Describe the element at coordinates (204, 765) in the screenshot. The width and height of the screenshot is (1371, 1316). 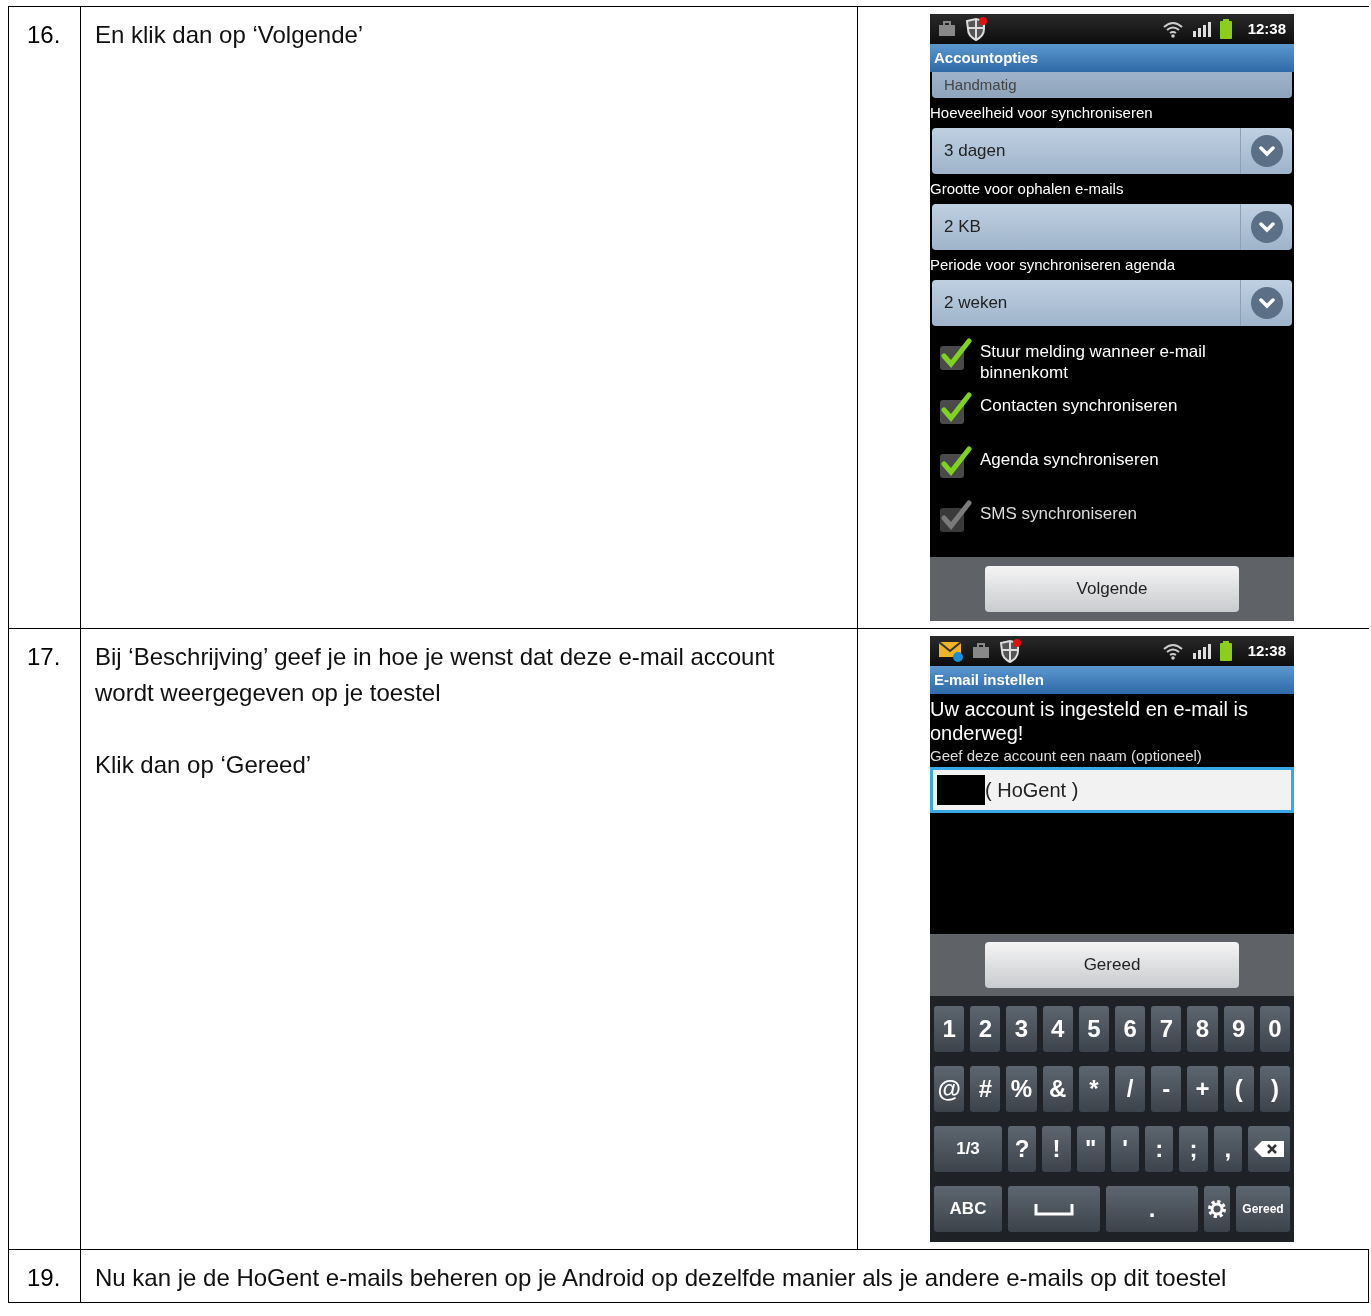
I see `instruction-text: Klik dan op ‘Gereed’` at that location.